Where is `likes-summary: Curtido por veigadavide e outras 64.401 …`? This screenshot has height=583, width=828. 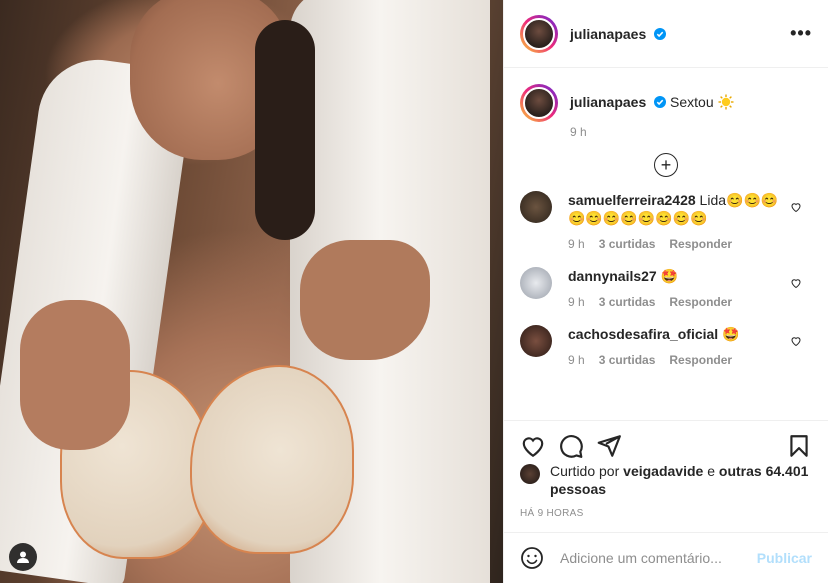 likes-summary: Curtido por veigadavide e outras 64.401 … is located at coordinates (666, 480).